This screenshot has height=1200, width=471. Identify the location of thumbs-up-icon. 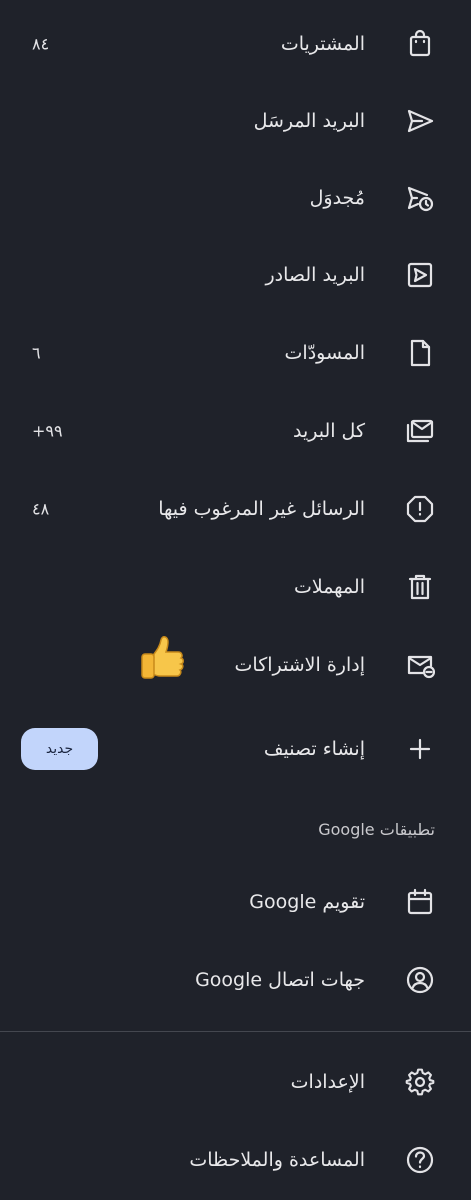
(162, 657).